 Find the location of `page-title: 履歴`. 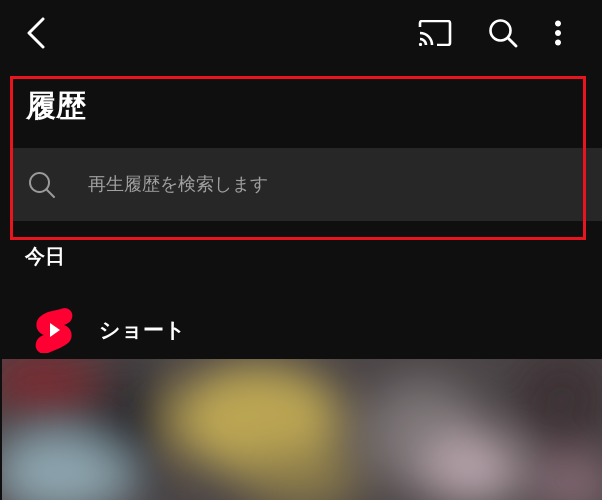

page-title: 履歴 is located at coordinates (55, 107).